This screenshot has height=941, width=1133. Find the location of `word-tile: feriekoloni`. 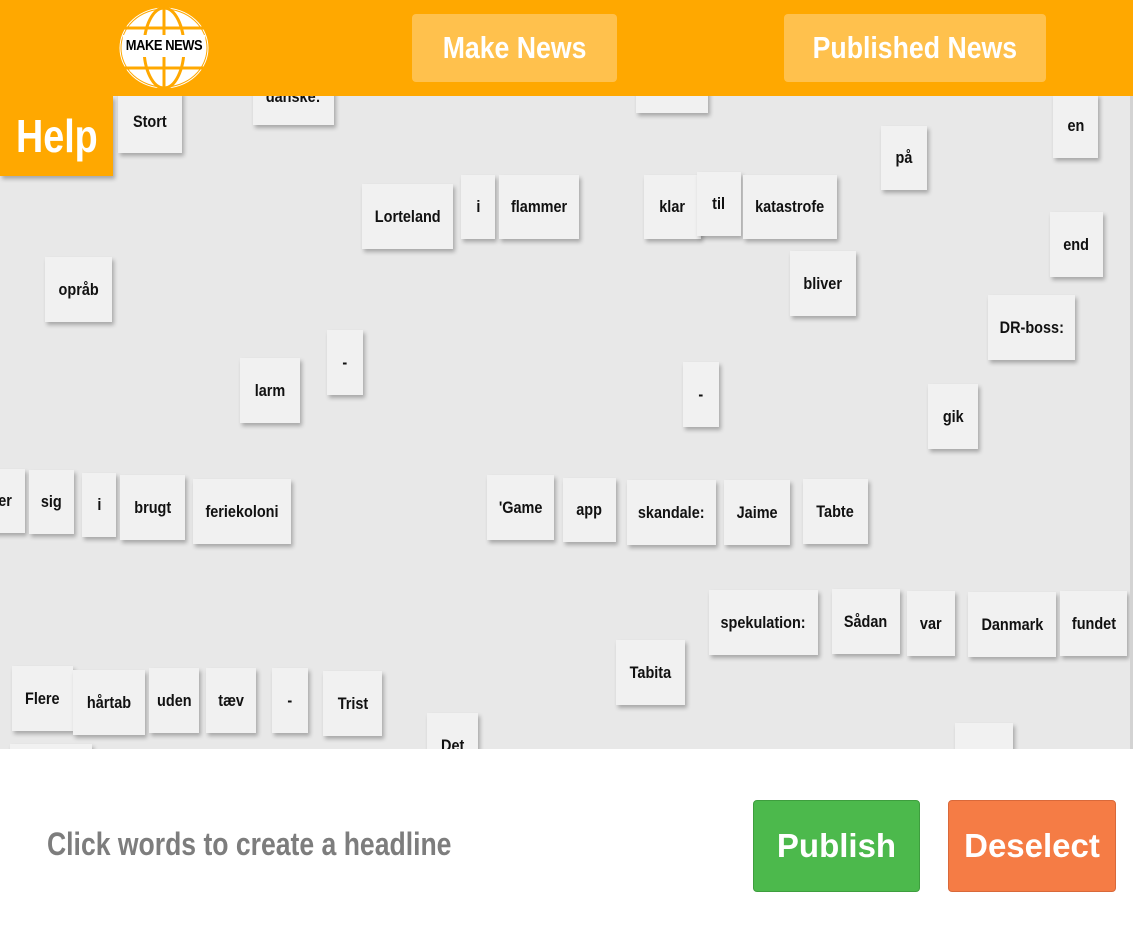

word-tile: feriekoloni is located at coordinates (242, 511).